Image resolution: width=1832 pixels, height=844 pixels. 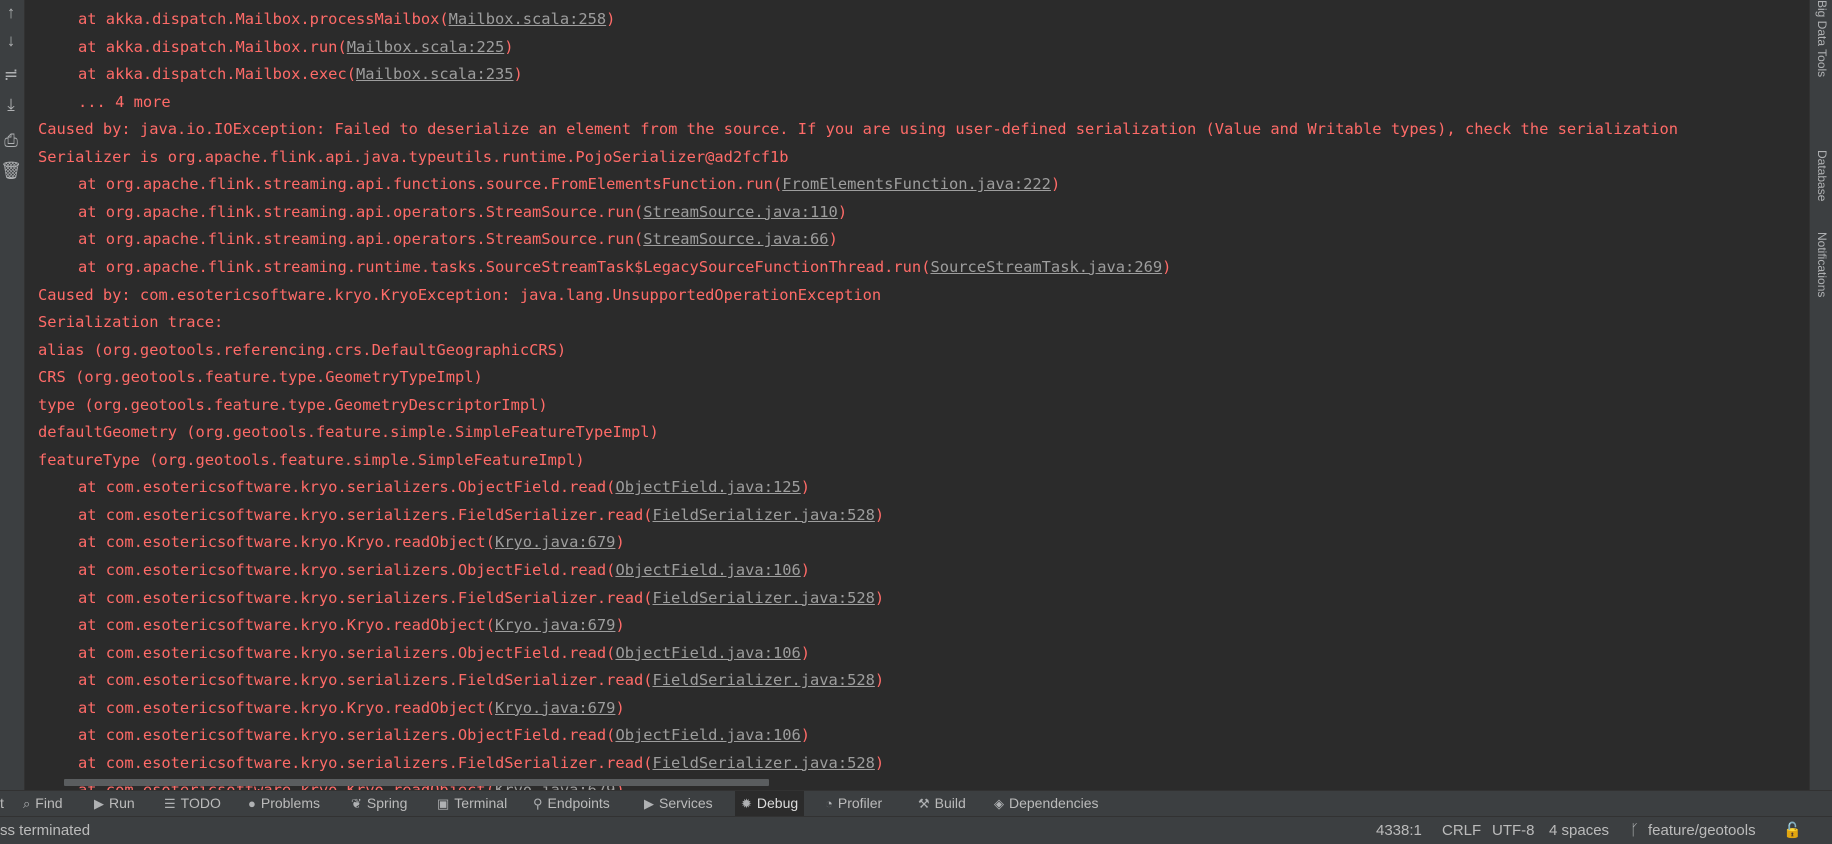 What do you see at coordinates (379, 803) in the screenshot?
I see `tool-window-spring: ❦ Spring` at bounding box center [379, 803].